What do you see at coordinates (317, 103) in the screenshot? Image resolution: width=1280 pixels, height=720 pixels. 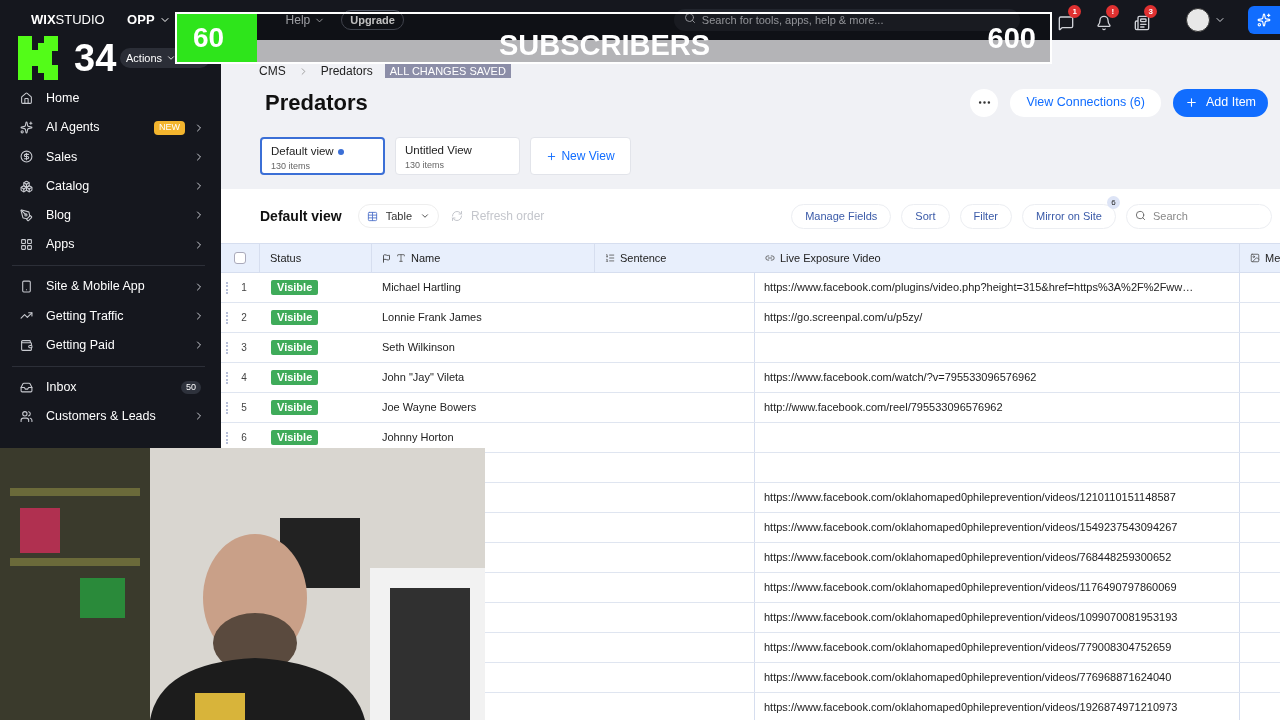 I see `page-title: Predators` at bounding box center [317, 103].